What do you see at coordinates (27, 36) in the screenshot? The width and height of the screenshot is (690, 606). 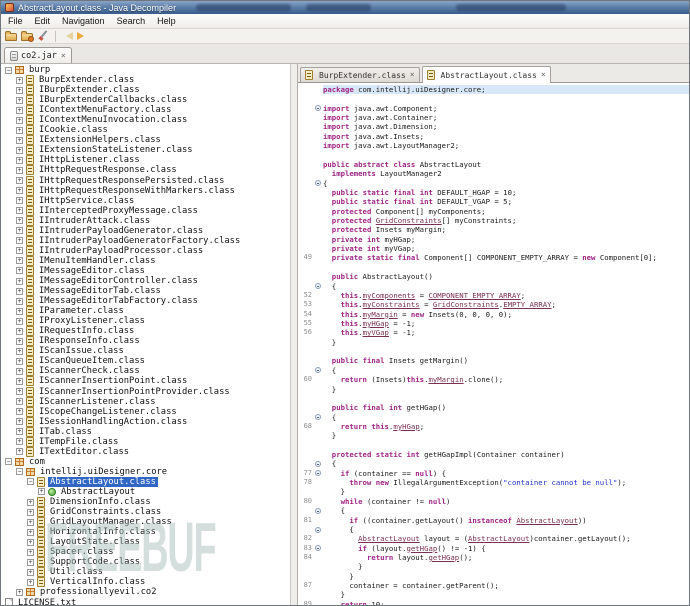 I see `open-all-icon` at bounding box center [27, 36].